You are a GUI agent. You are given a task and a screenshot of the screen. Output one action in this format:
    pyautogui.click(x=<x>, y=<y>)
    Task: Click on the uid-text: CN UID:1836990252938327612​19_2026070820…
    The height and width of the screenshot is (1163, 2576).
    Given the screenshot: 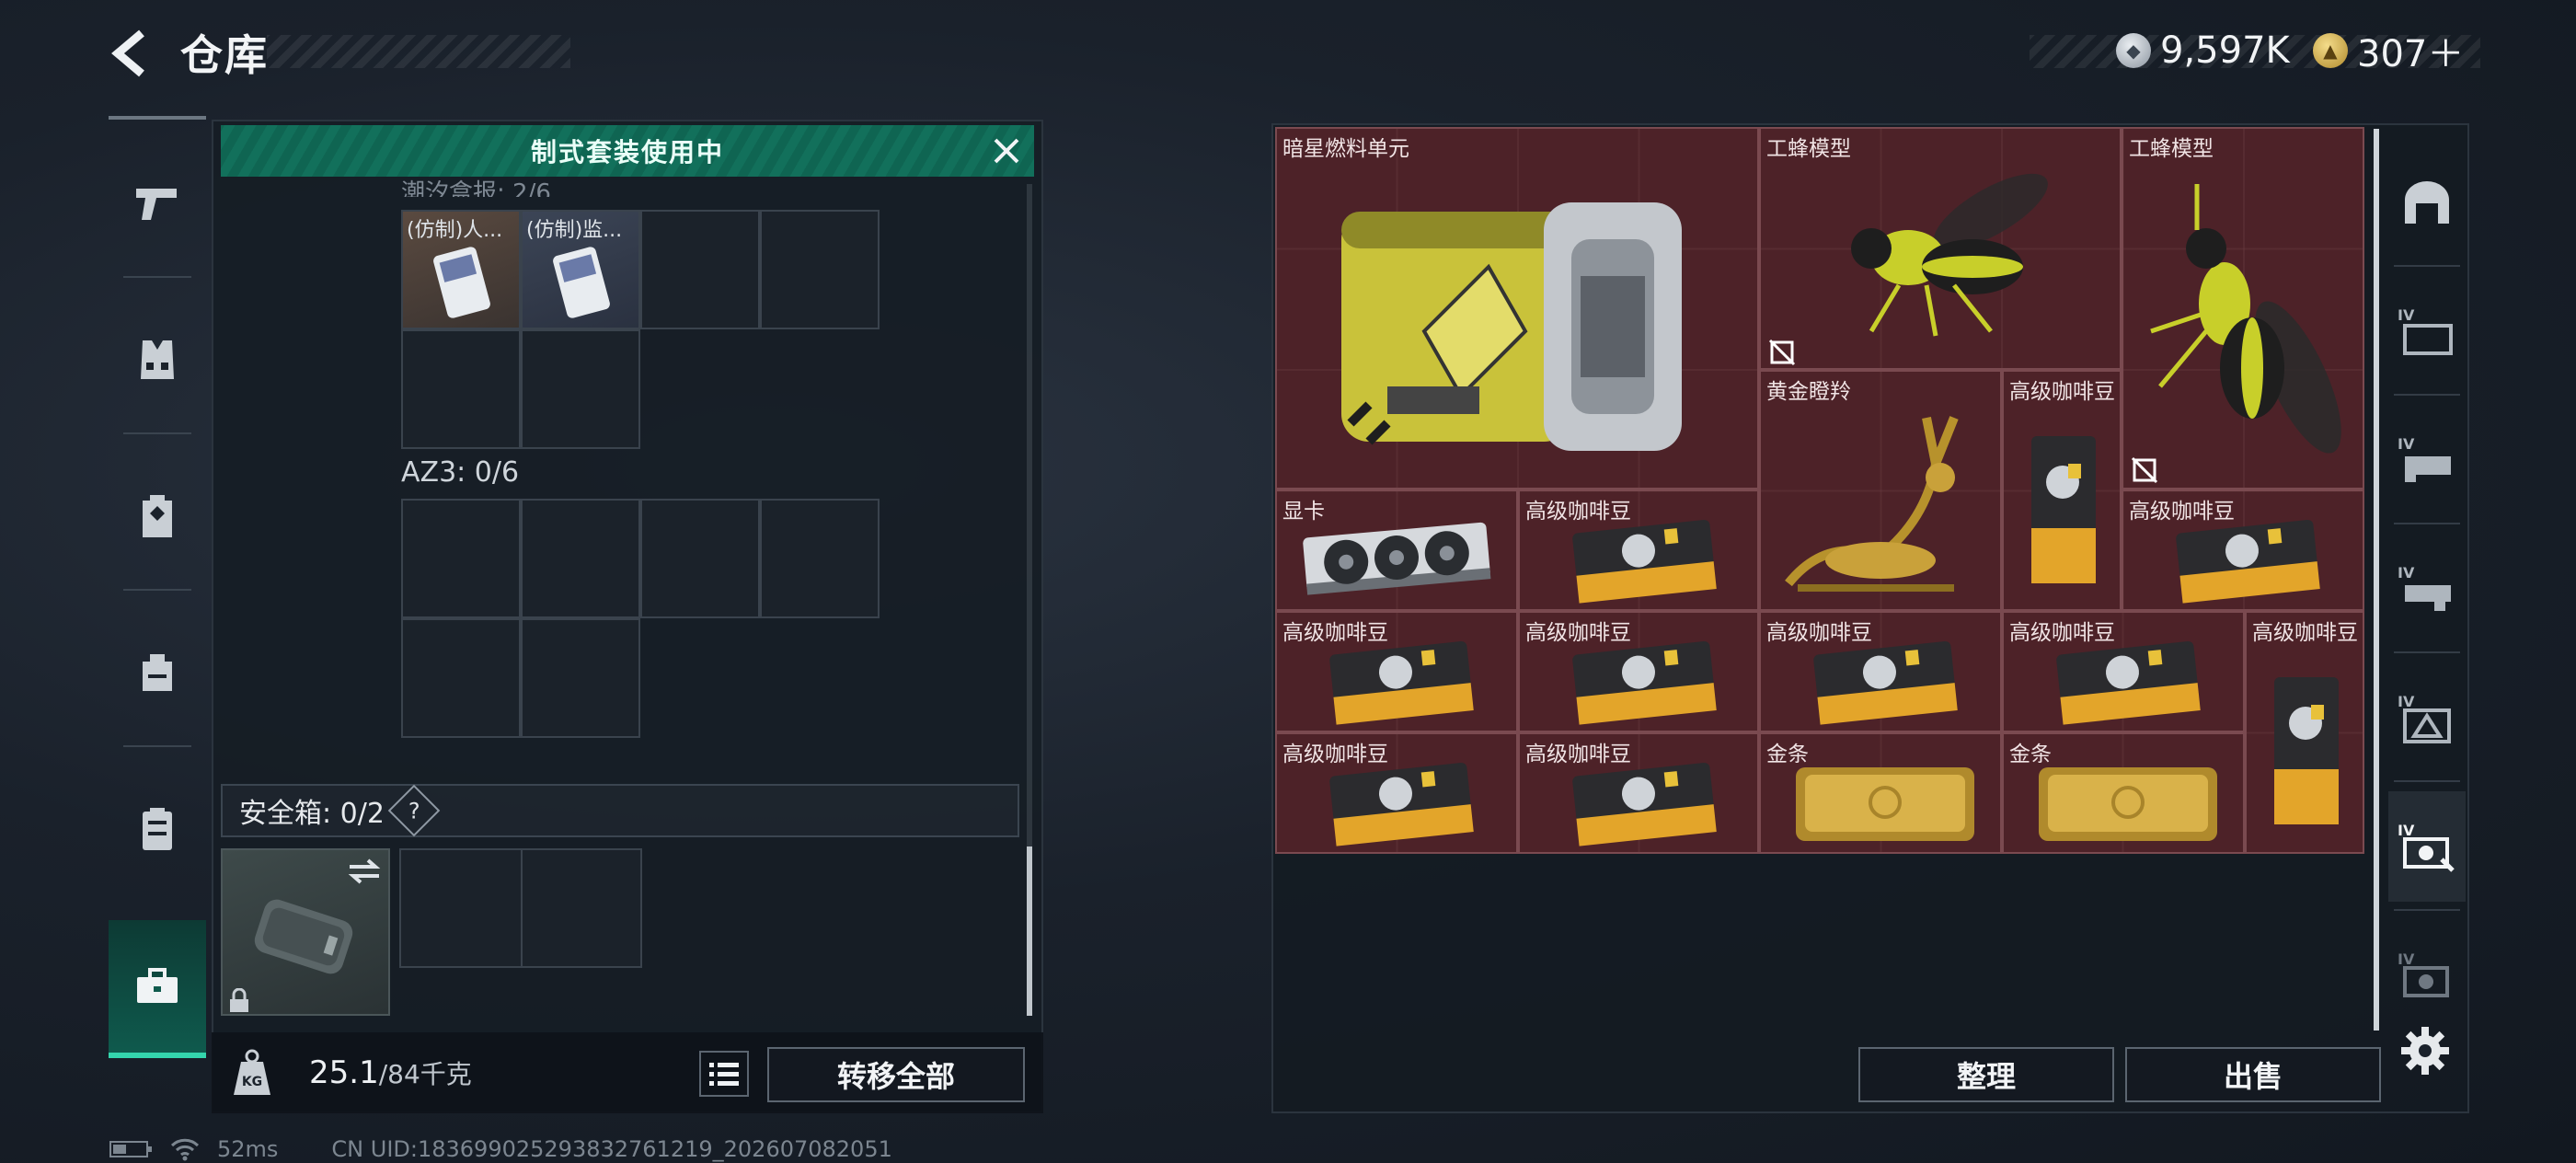 What is the action you would take?
    pyautogui.click(x=611, y=1149)
    